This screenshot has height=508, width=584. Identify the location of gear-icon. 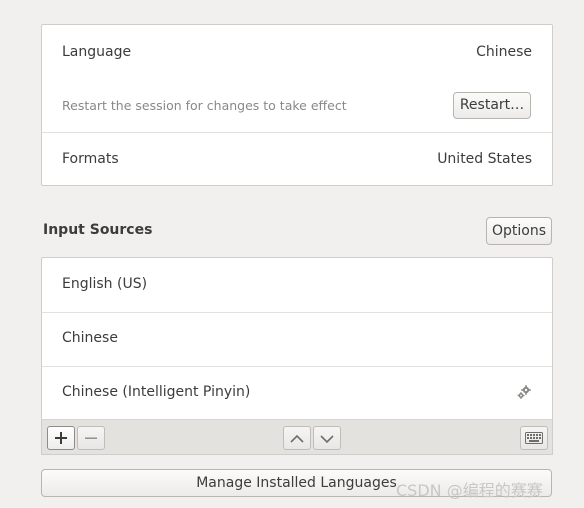
(524, 392).